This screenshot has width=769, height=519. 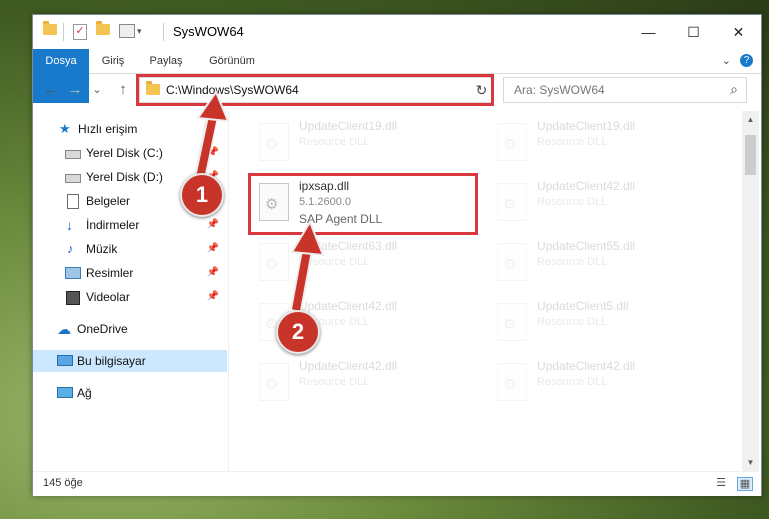 I want to click on search-box: Ara: SysWOW64 ⌕, so click(x=625, y=90).